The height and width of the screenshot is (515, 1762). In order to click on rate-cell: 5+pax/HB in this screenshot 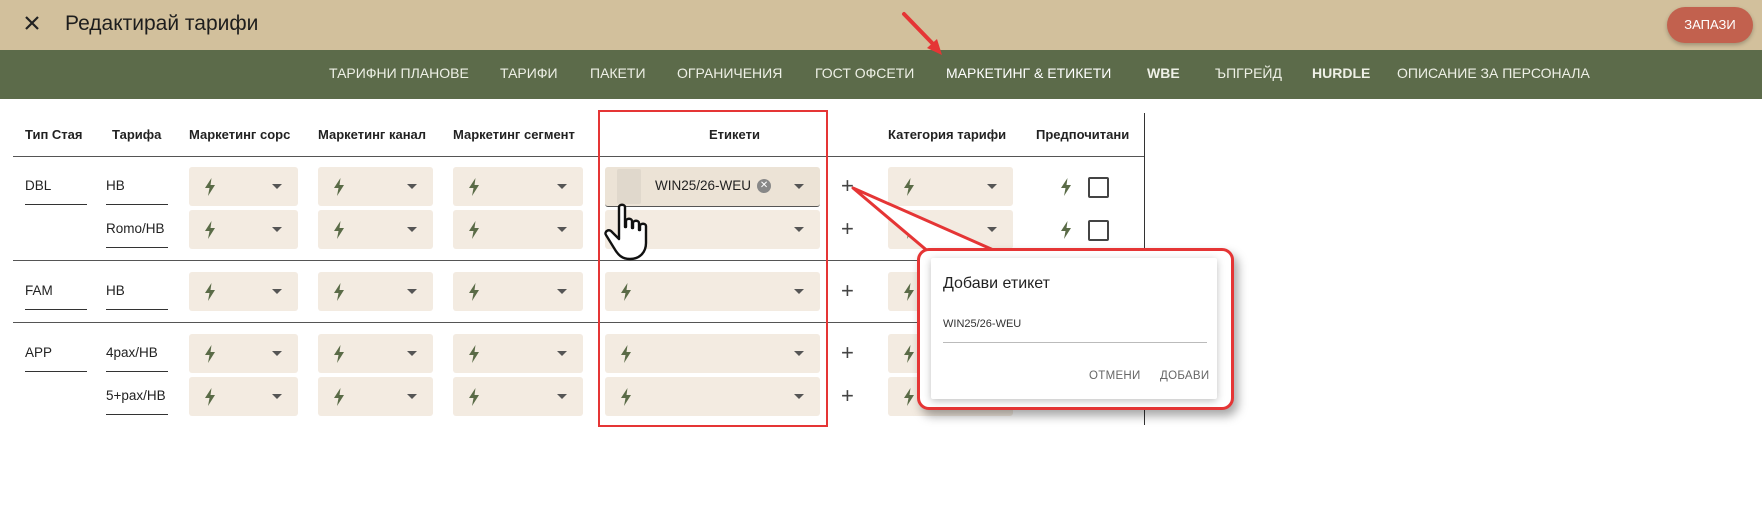, I will do `click(136, 395)`.